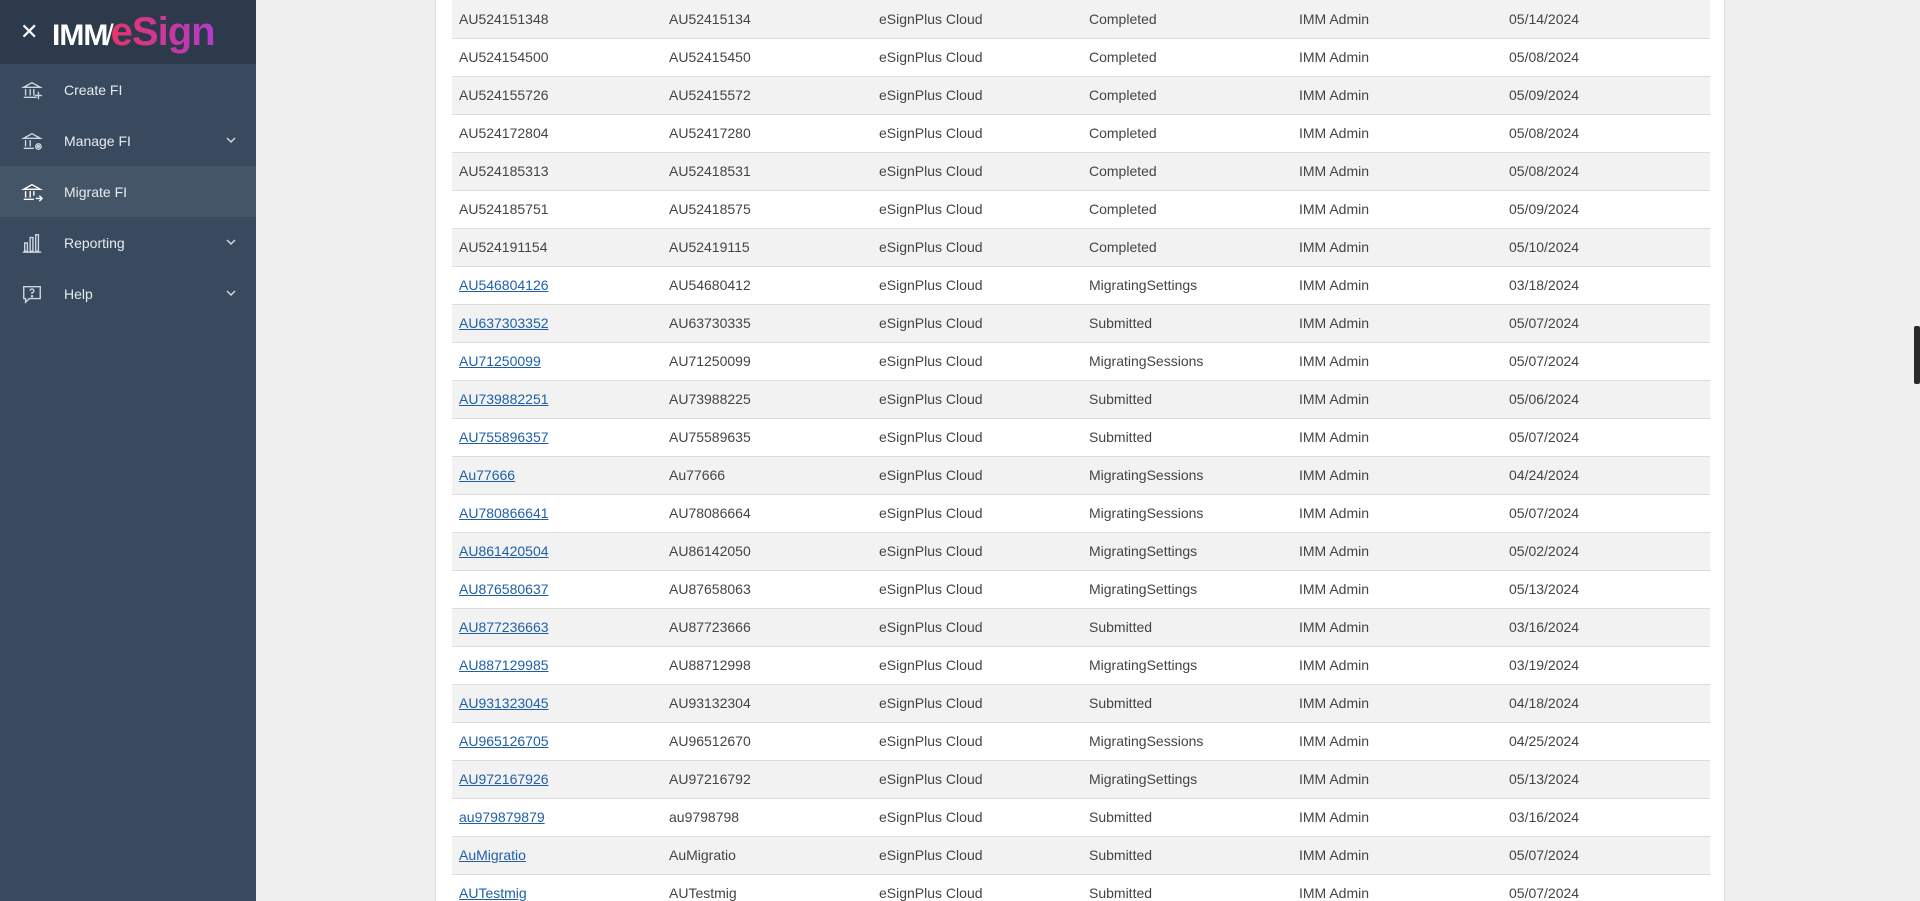 This screenshot has height=901, width=1920. I want to click on fi-id-link: AU861420504, so click(504, 551).